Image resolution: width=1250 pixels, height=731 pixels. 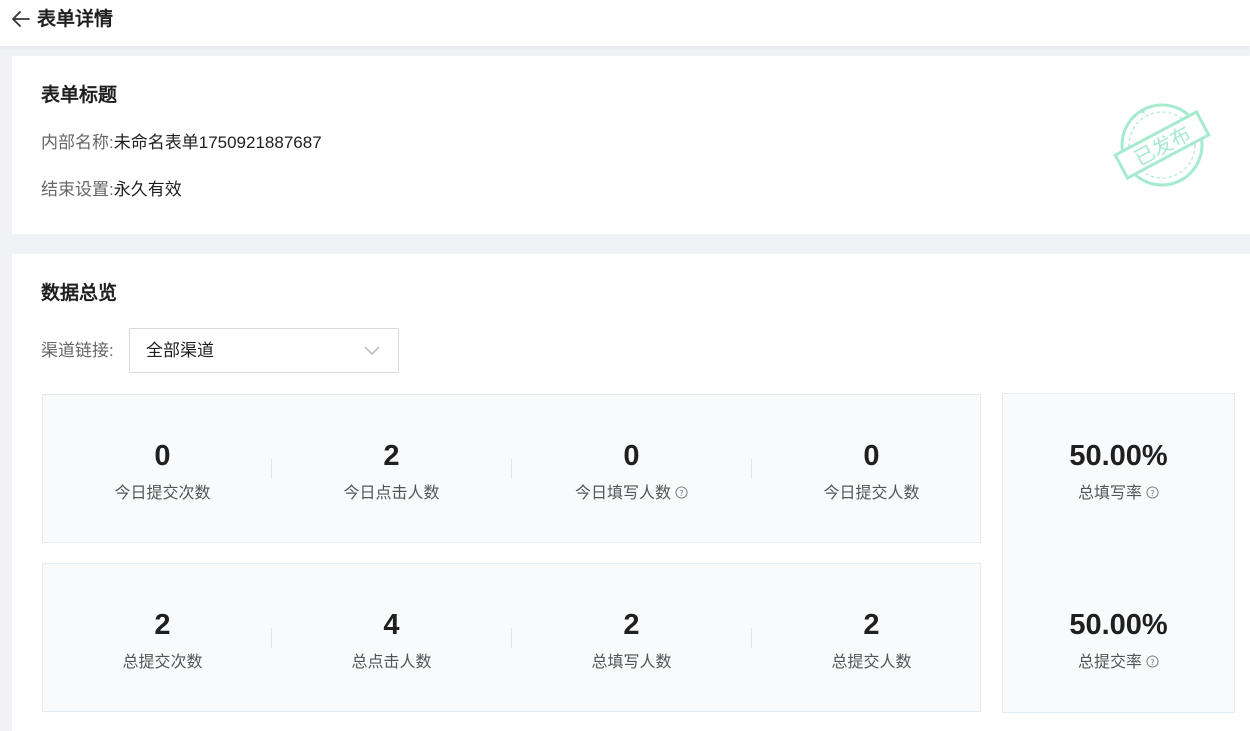 I want to click on stat-label-wrap: 总提交率?, so click(x=1118, y=663).